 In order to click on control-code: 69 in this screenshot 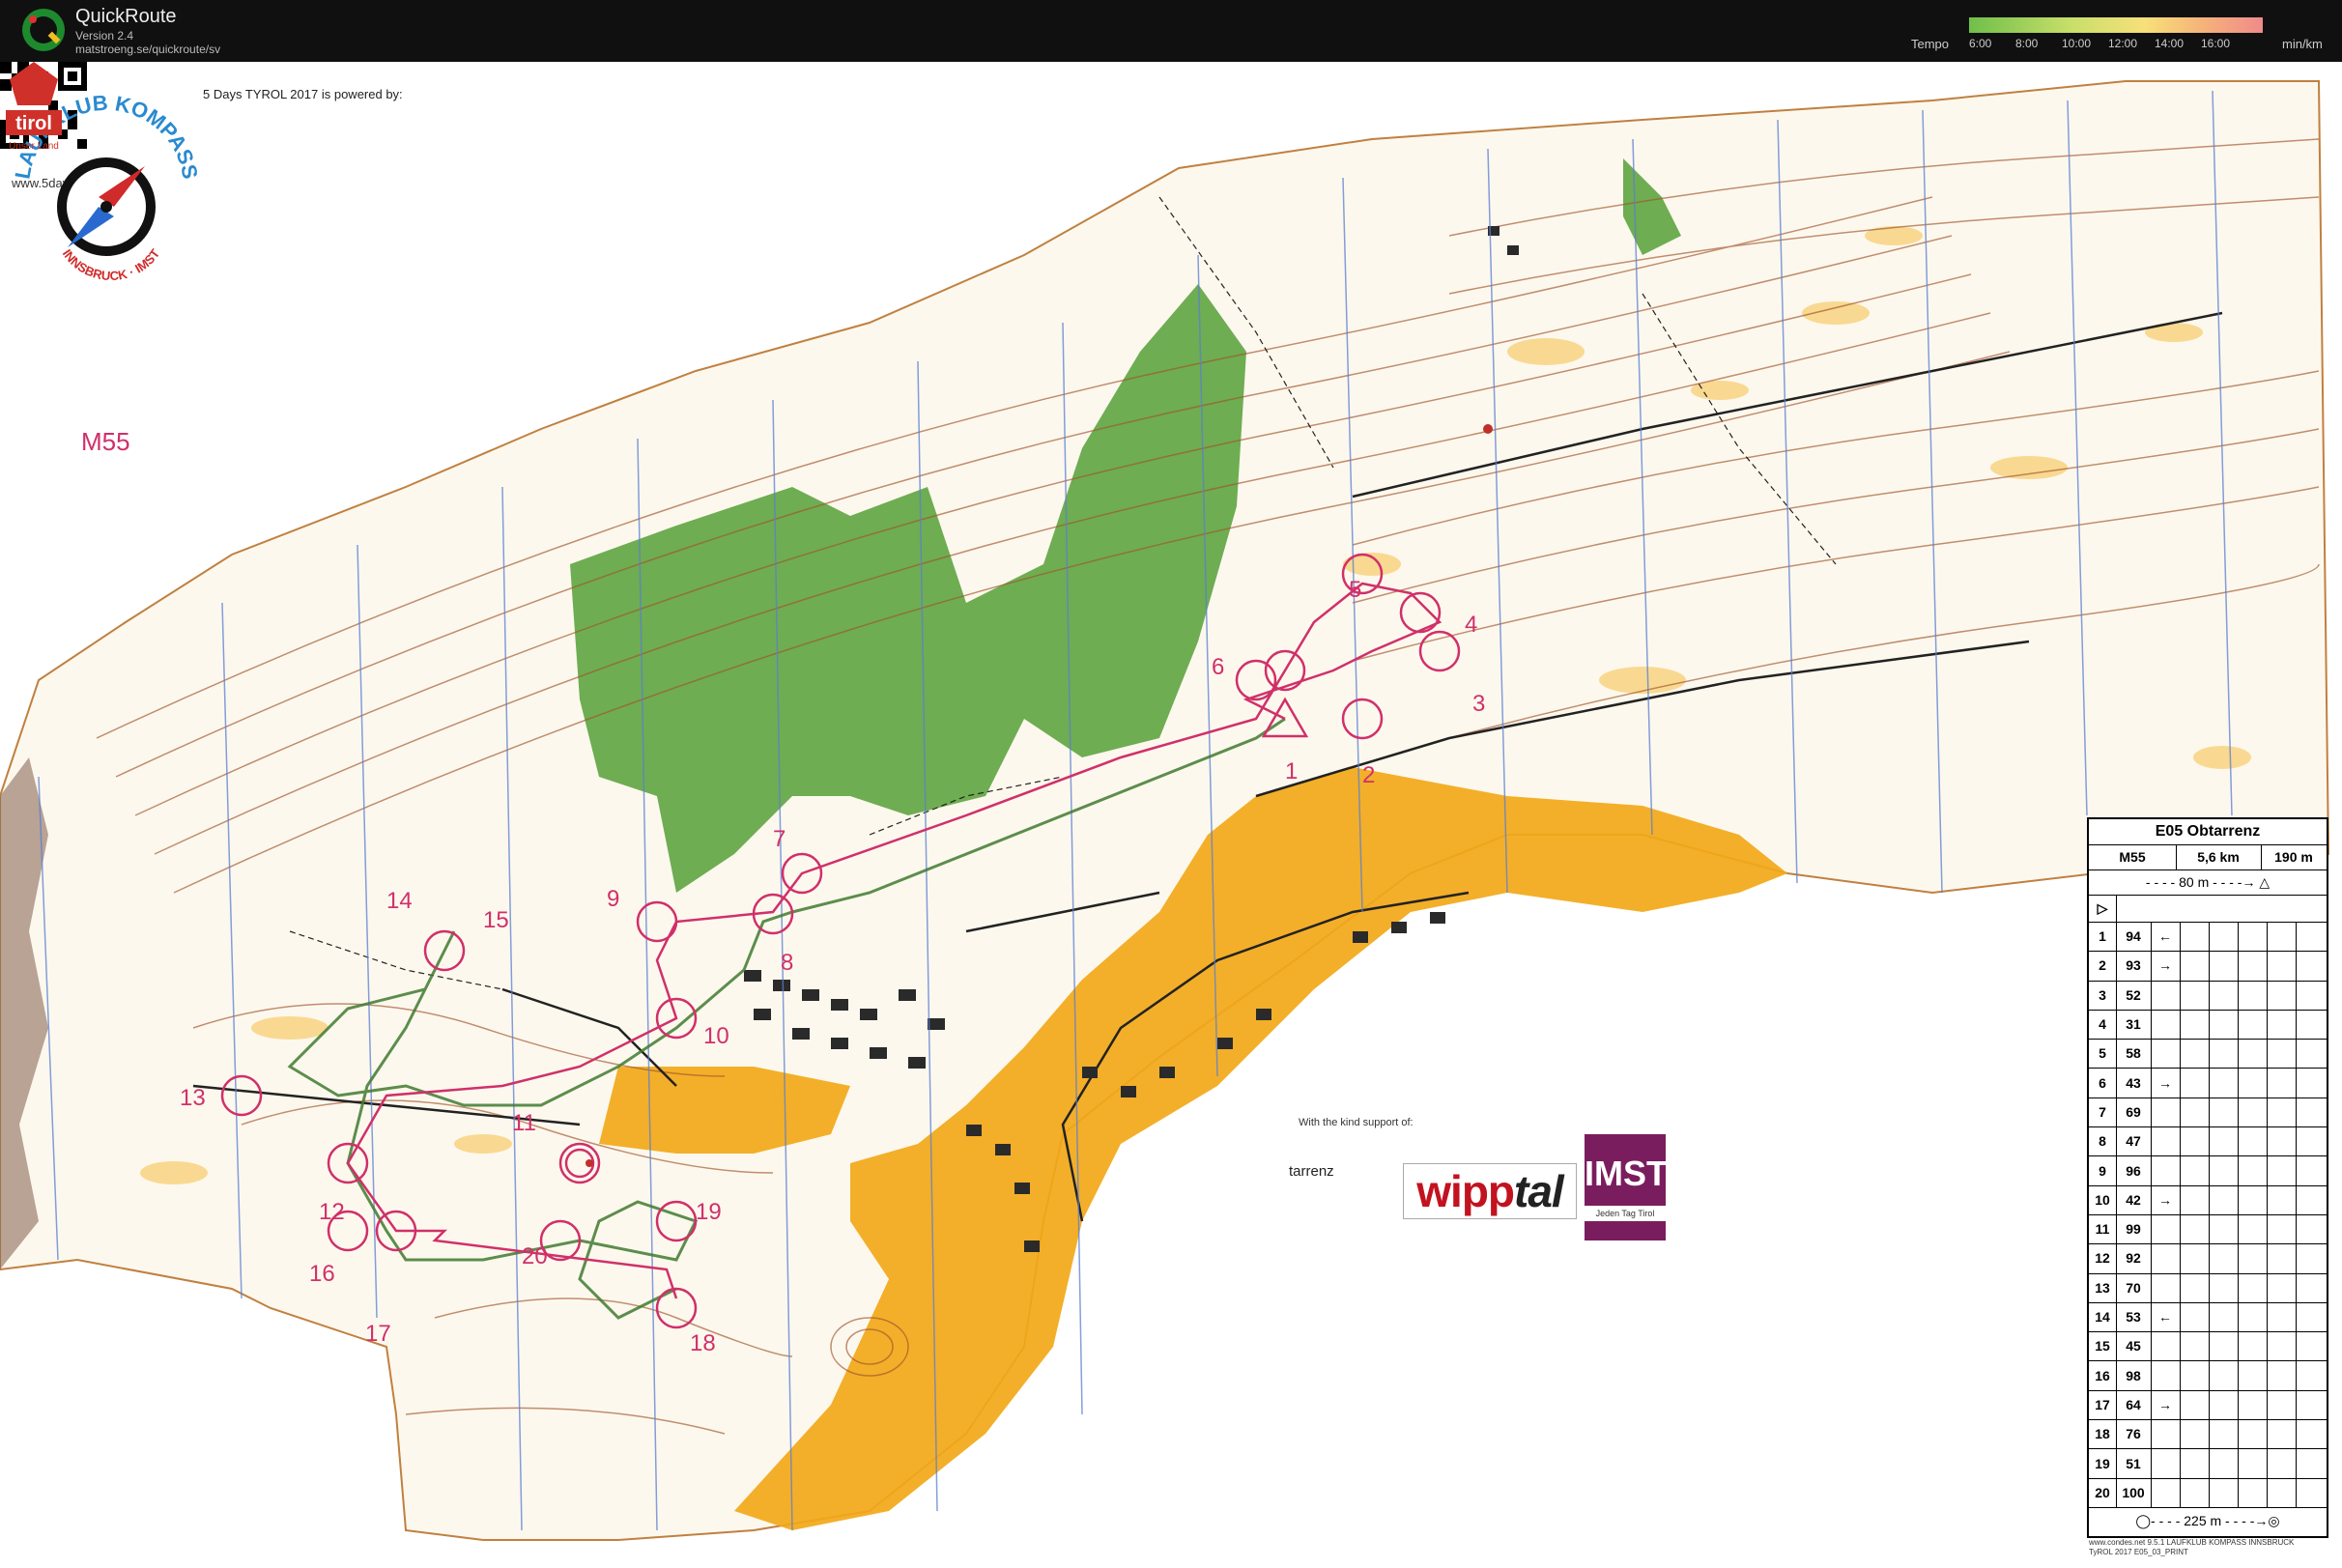, I will do `click(2134, 1112)`.